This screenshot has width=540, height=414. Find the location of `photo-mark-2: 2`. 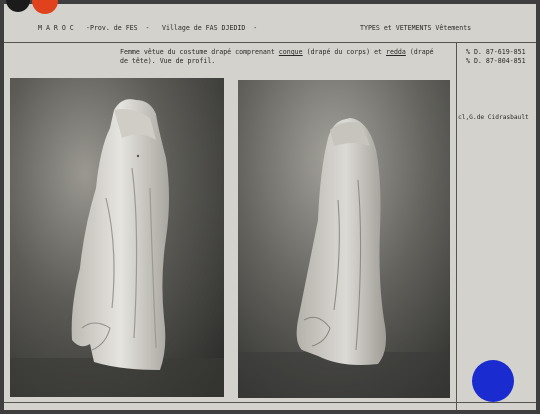

photo-mark-2: 2 is located at coordinates (444, 81).